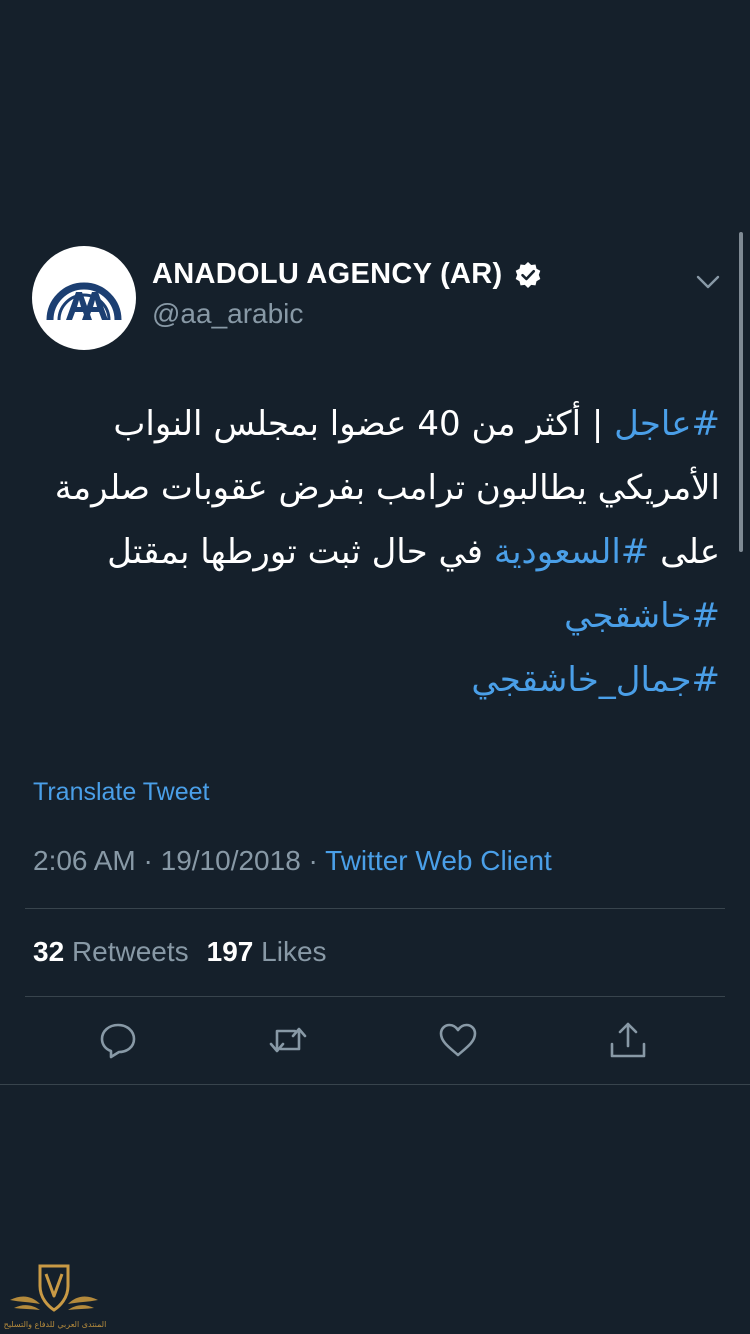  Describe the element at coordinates (571, 552) in the screenshot. I see `hashtag-link: #السعودية` at that location.